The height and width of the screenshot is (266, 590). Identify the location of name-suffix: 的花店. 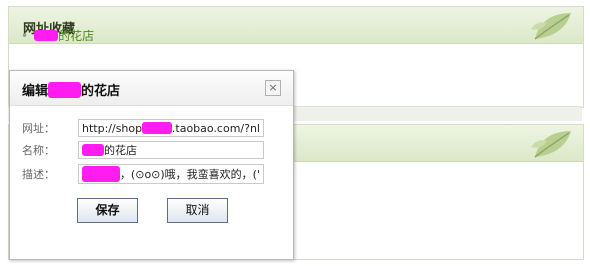
(120, 150).